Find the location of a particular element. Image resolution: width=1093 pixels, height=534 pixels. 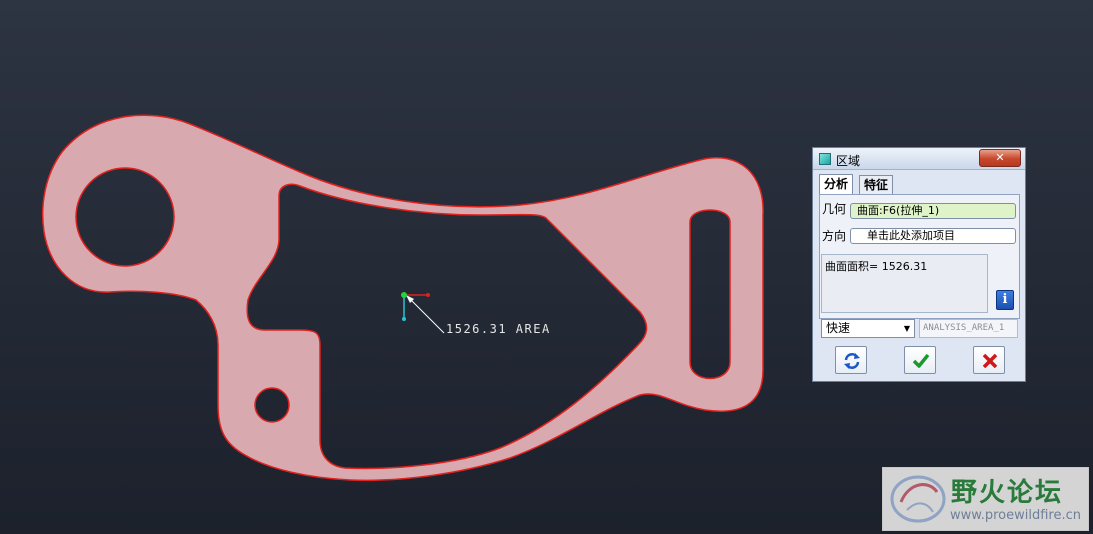

close-icon is located at coordinates (990, 361).